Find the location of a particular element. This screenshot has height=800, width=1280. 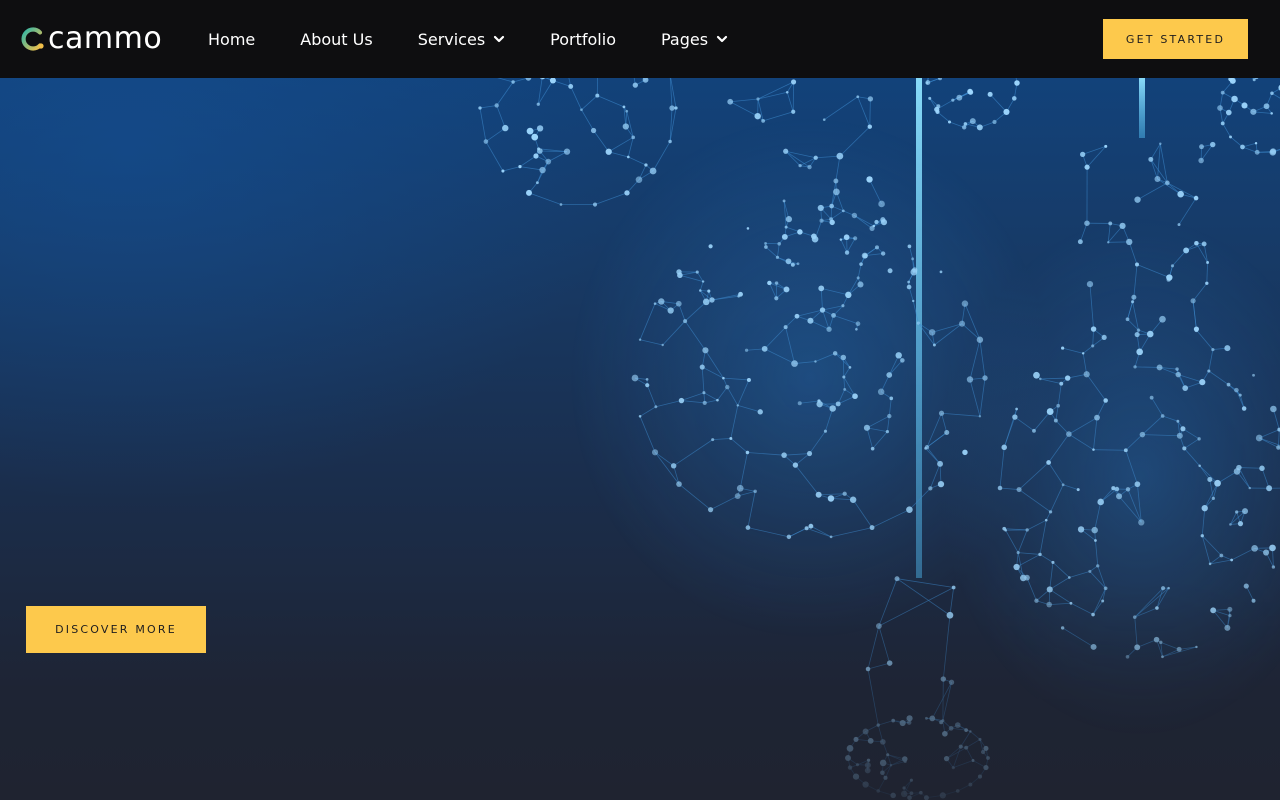

nav-item-label: About Us is located at coordinates (336, 39).